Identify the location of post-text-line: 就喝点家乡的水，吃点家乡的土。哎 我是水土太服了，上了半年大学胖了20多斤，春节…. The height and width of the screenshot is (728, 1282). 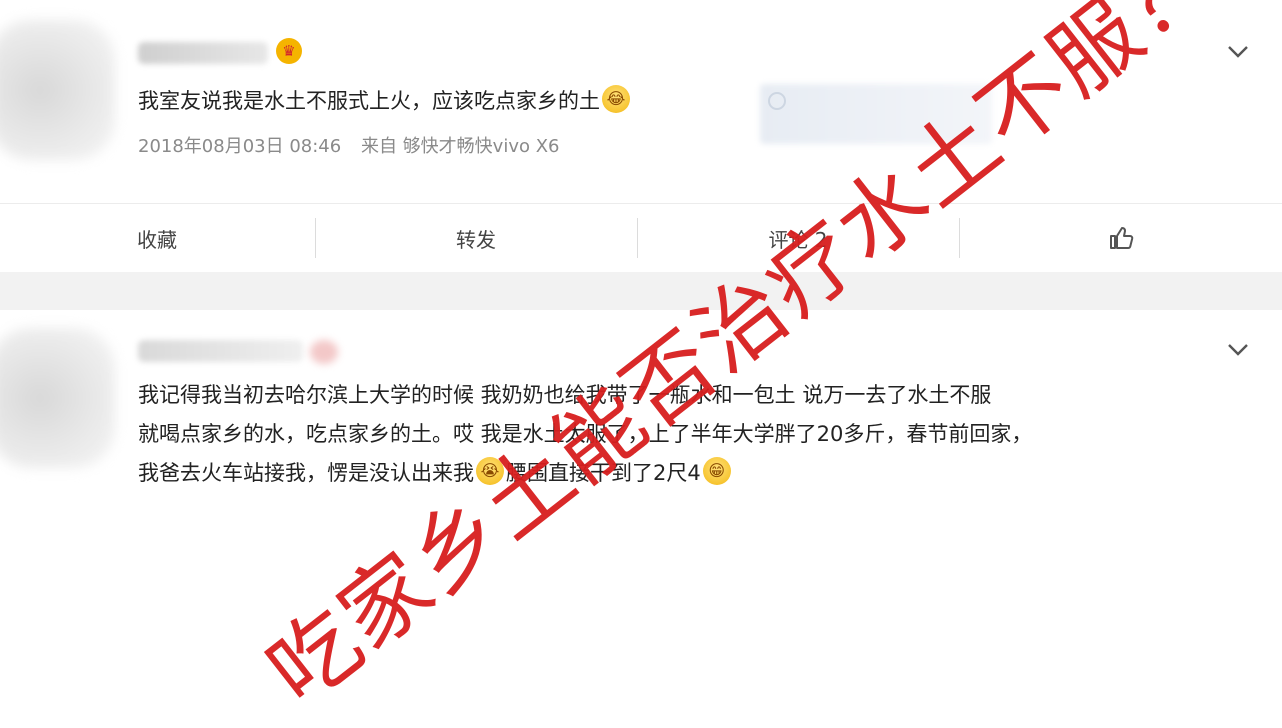
(585, 434).